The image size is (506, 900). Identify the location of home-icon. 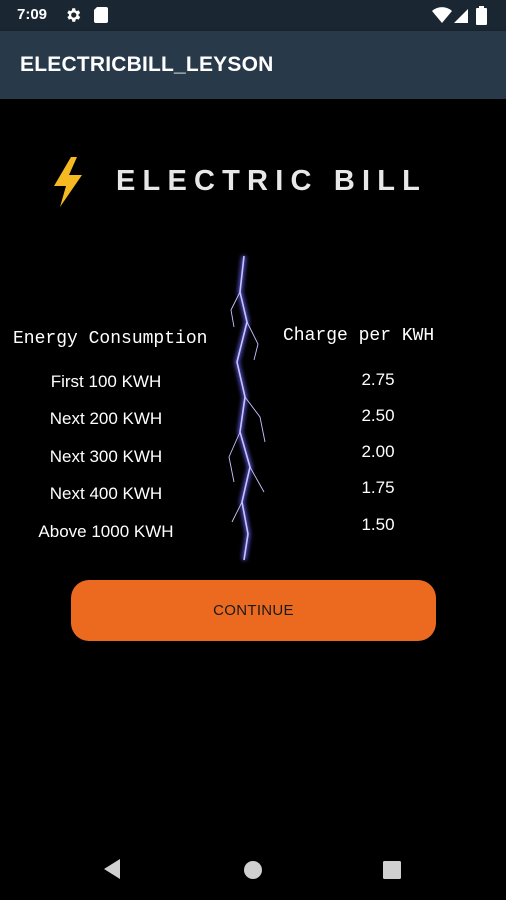
(253, 872).